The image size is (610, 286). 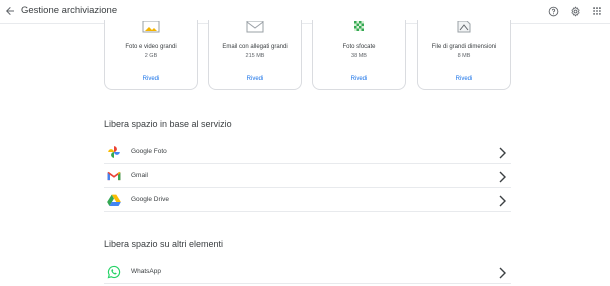 I want to click on card-size: 8 MB, so click(x=464, y=56).